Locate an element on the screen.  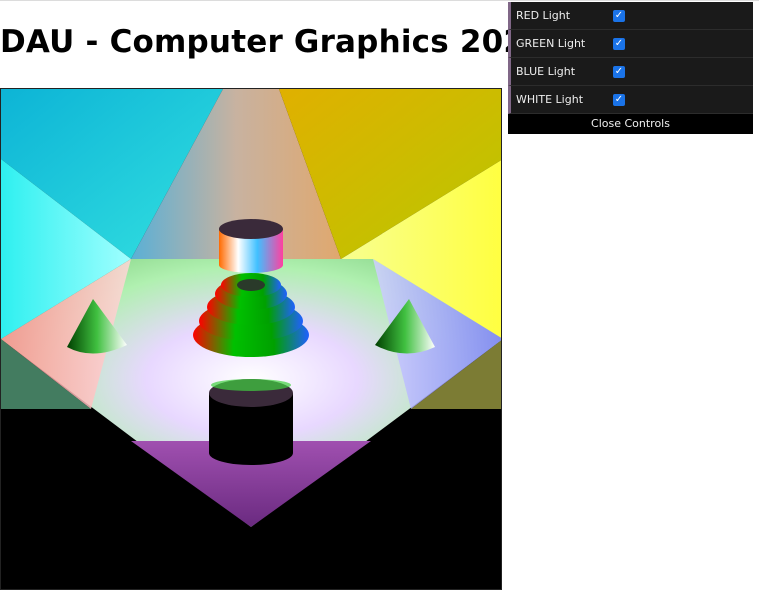
control-row-green: GREEN Light ✓ is located at coordinates (630, 44).